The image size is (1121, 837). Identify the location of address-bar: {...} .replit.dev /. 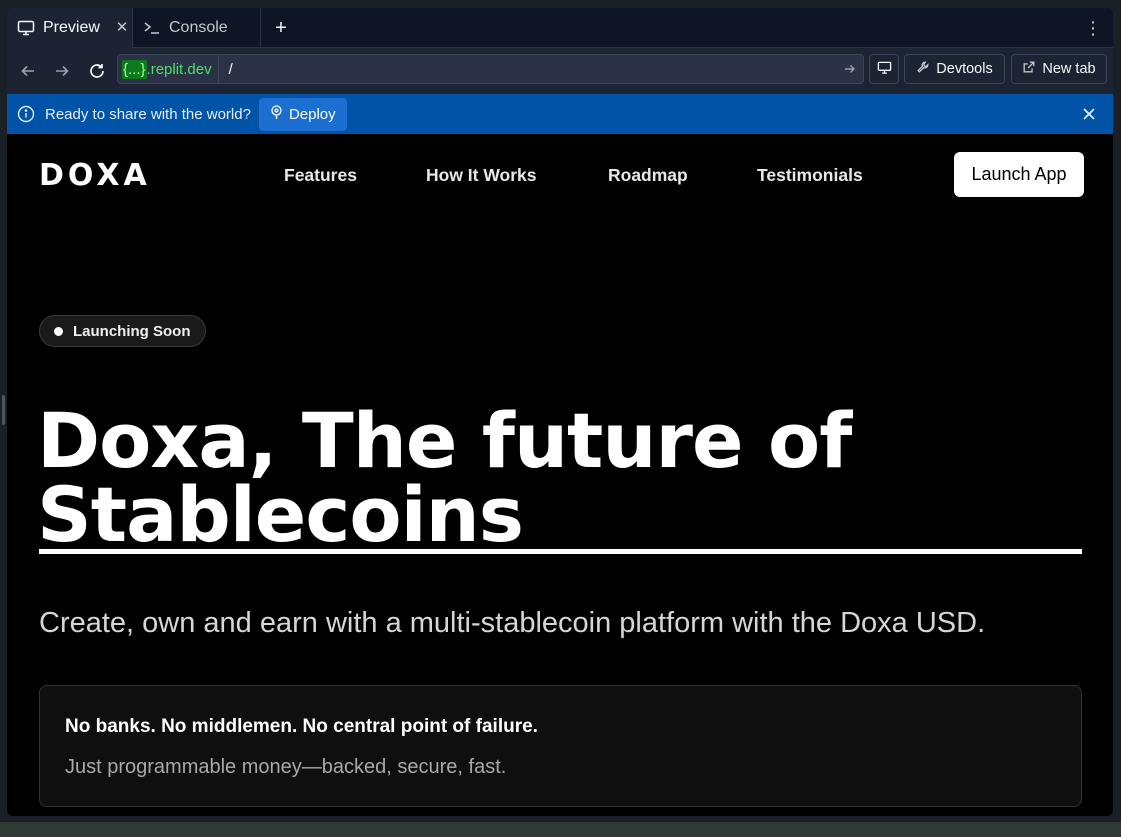
(490, 69).